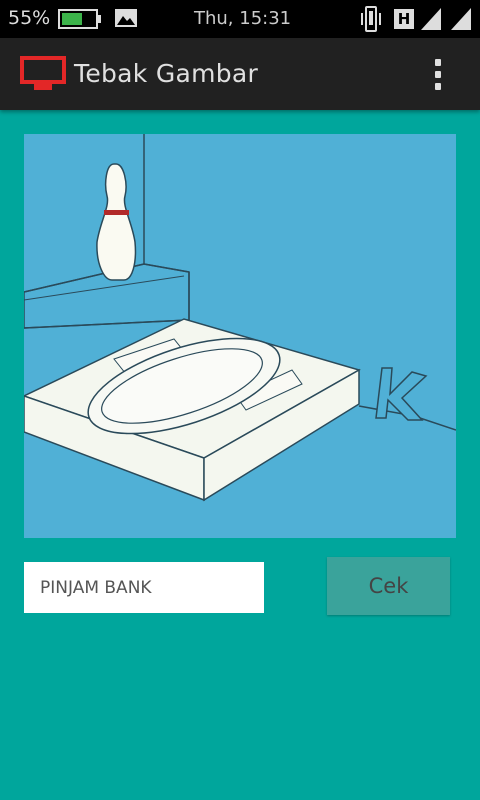 The width and height of the screenshot is (480, 800). What do you see at coordinates (438, 74) in the screenshot?
I see `overflow-menu-icon` at bounding box center [438, 74].